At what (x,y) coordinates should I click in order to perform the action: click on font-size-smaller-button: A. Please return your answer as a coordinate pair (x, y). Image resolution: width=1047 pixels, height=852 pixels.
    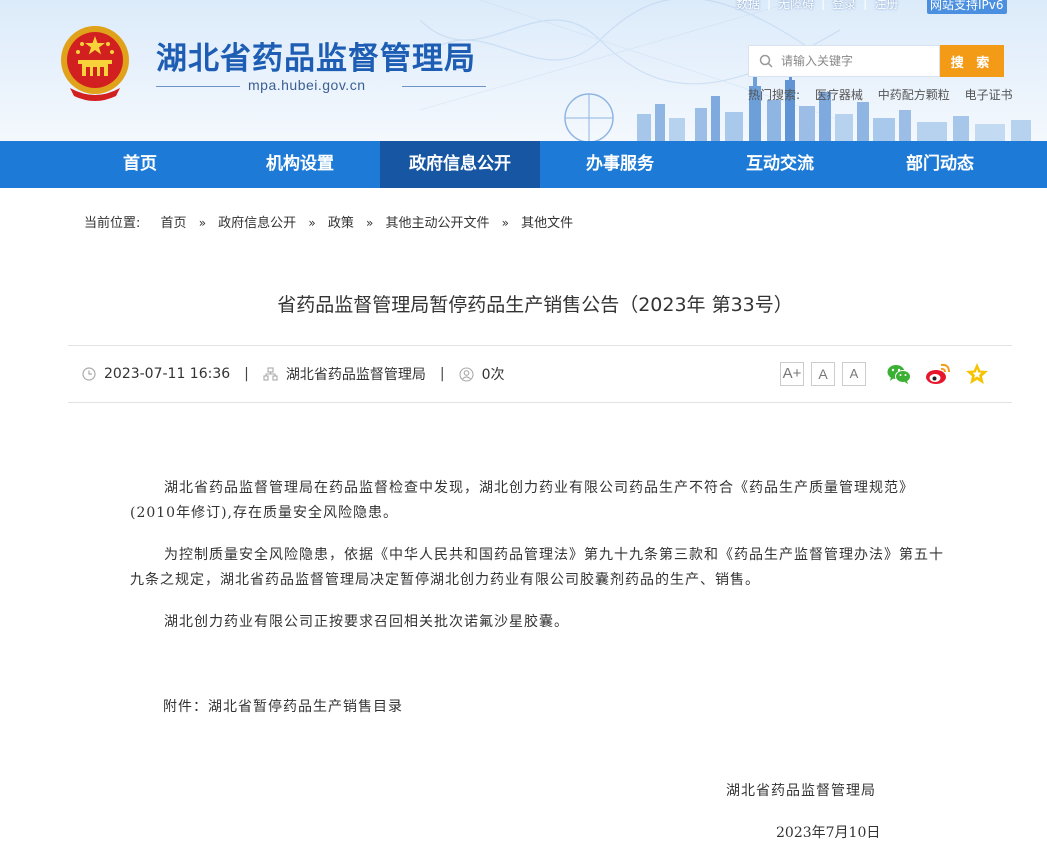
    Looking at the image, I should click on (854, 374).